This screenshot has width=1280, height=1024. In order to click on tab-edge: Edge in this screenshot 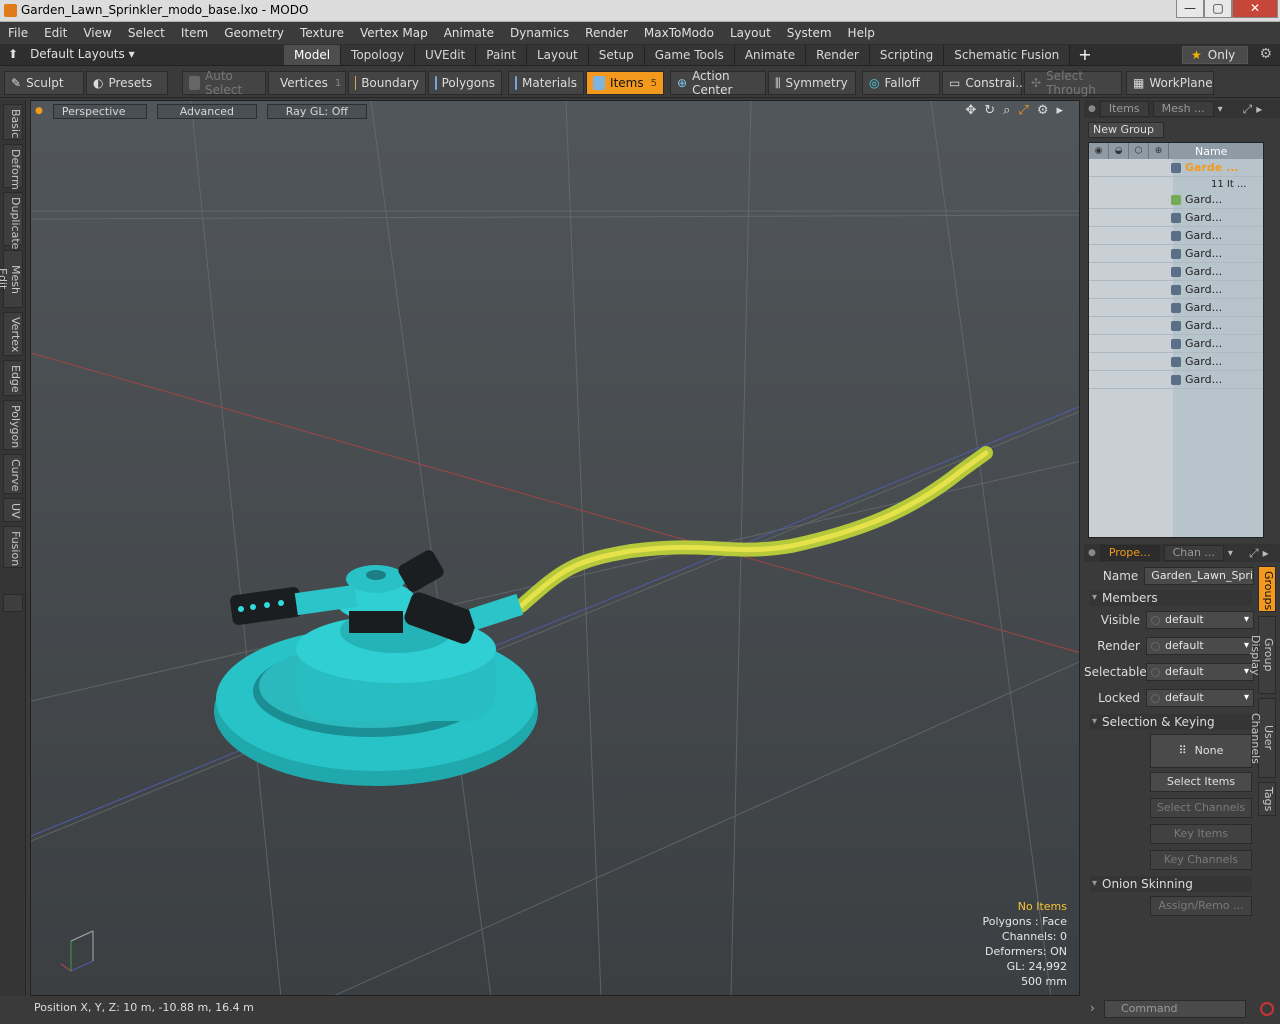, I will do `click(13, 378)`.